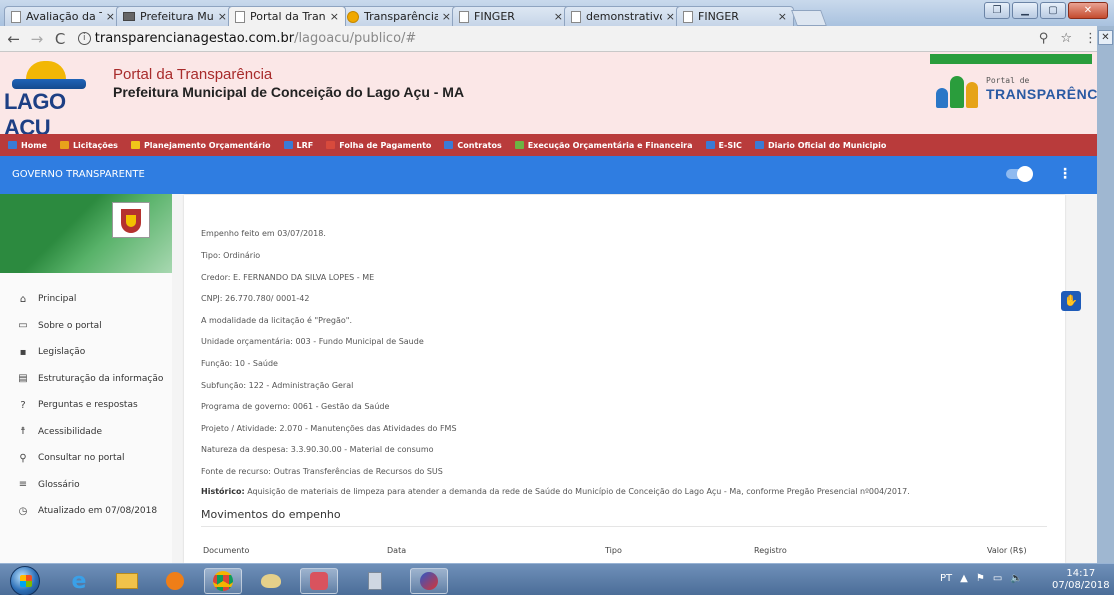 The width and height of the screenshot is (1114, 595). What do you see at coordinates (399, 16) in the screenshot?
I see `tab-transparencia: Transparência ×` at bounding box center [399, 16].